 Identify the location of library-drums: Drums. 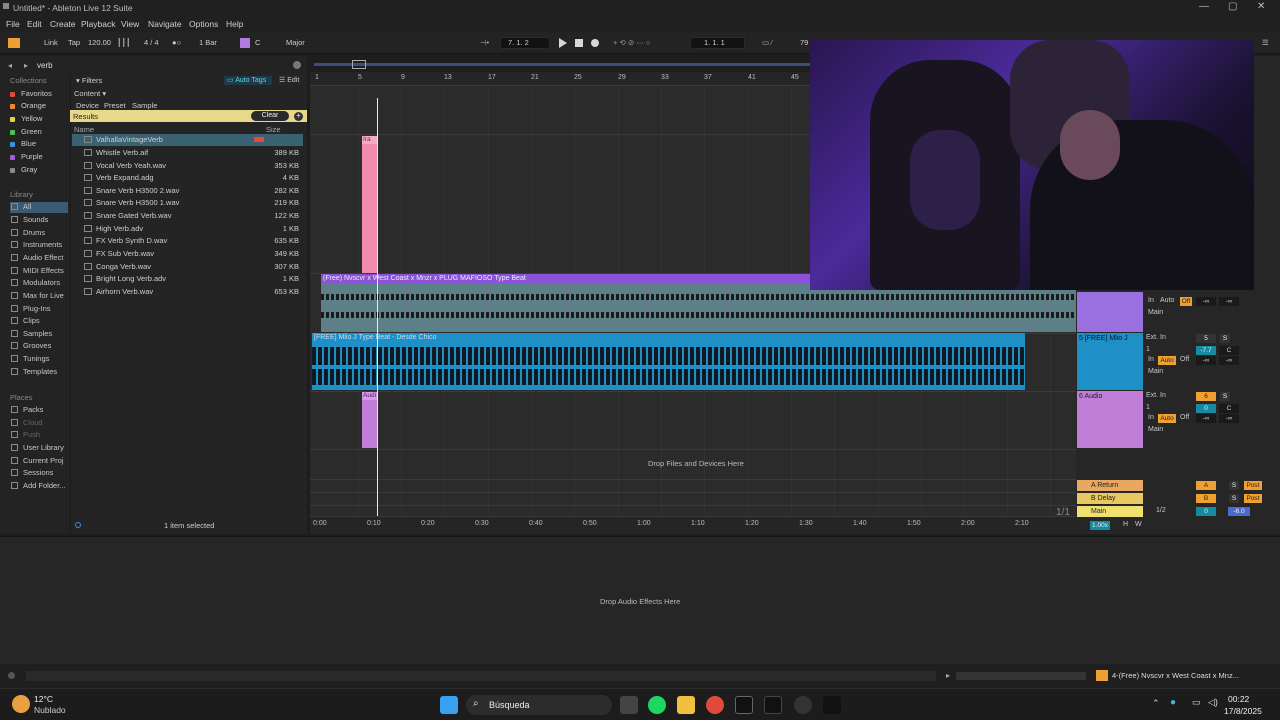
(39, 233).